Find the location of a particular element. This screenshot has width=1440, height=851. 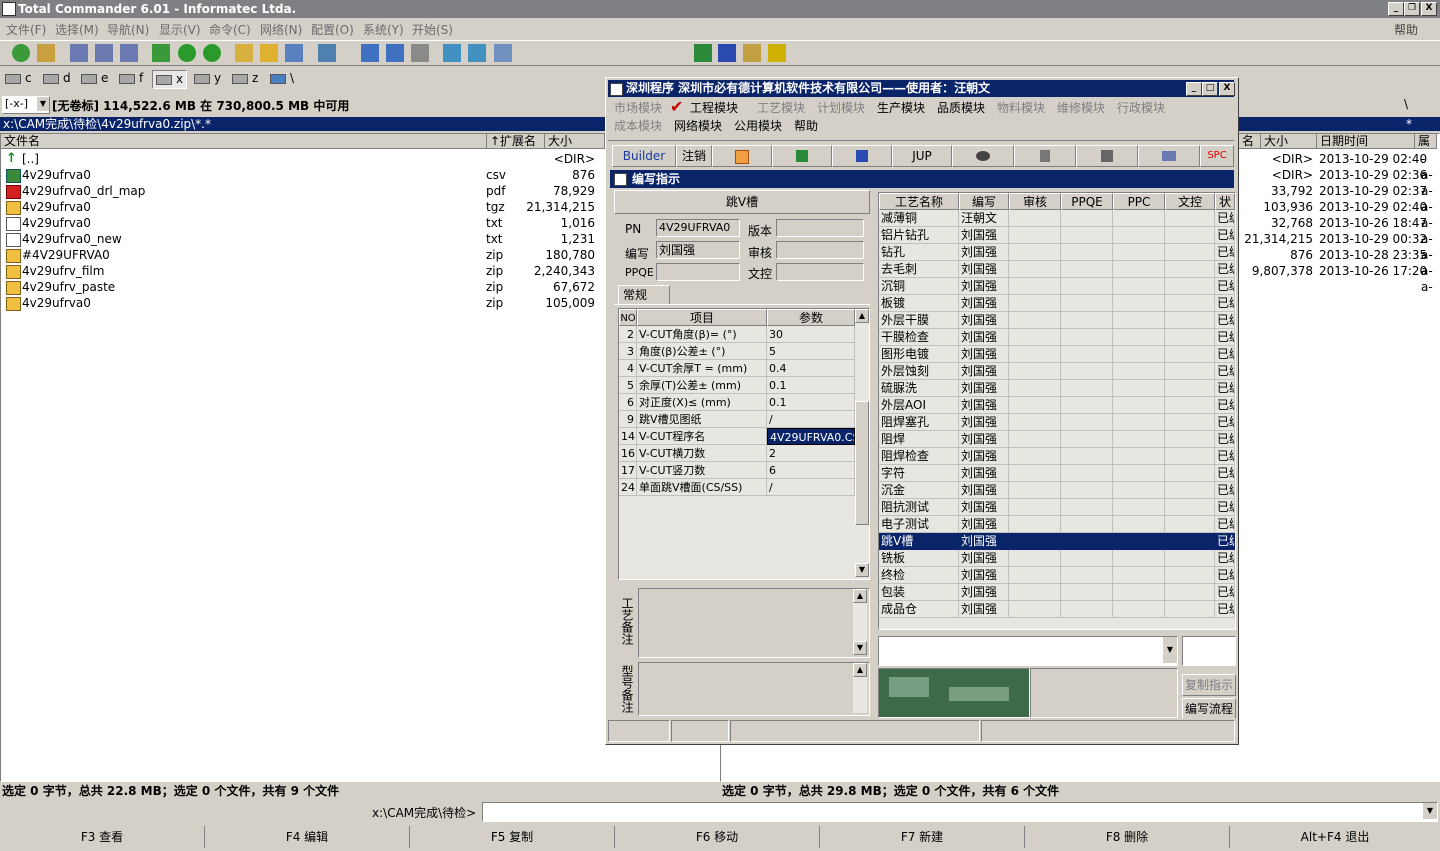

process-row: 沉铜刘国强 已编 is located at coordinates (1057, 286).